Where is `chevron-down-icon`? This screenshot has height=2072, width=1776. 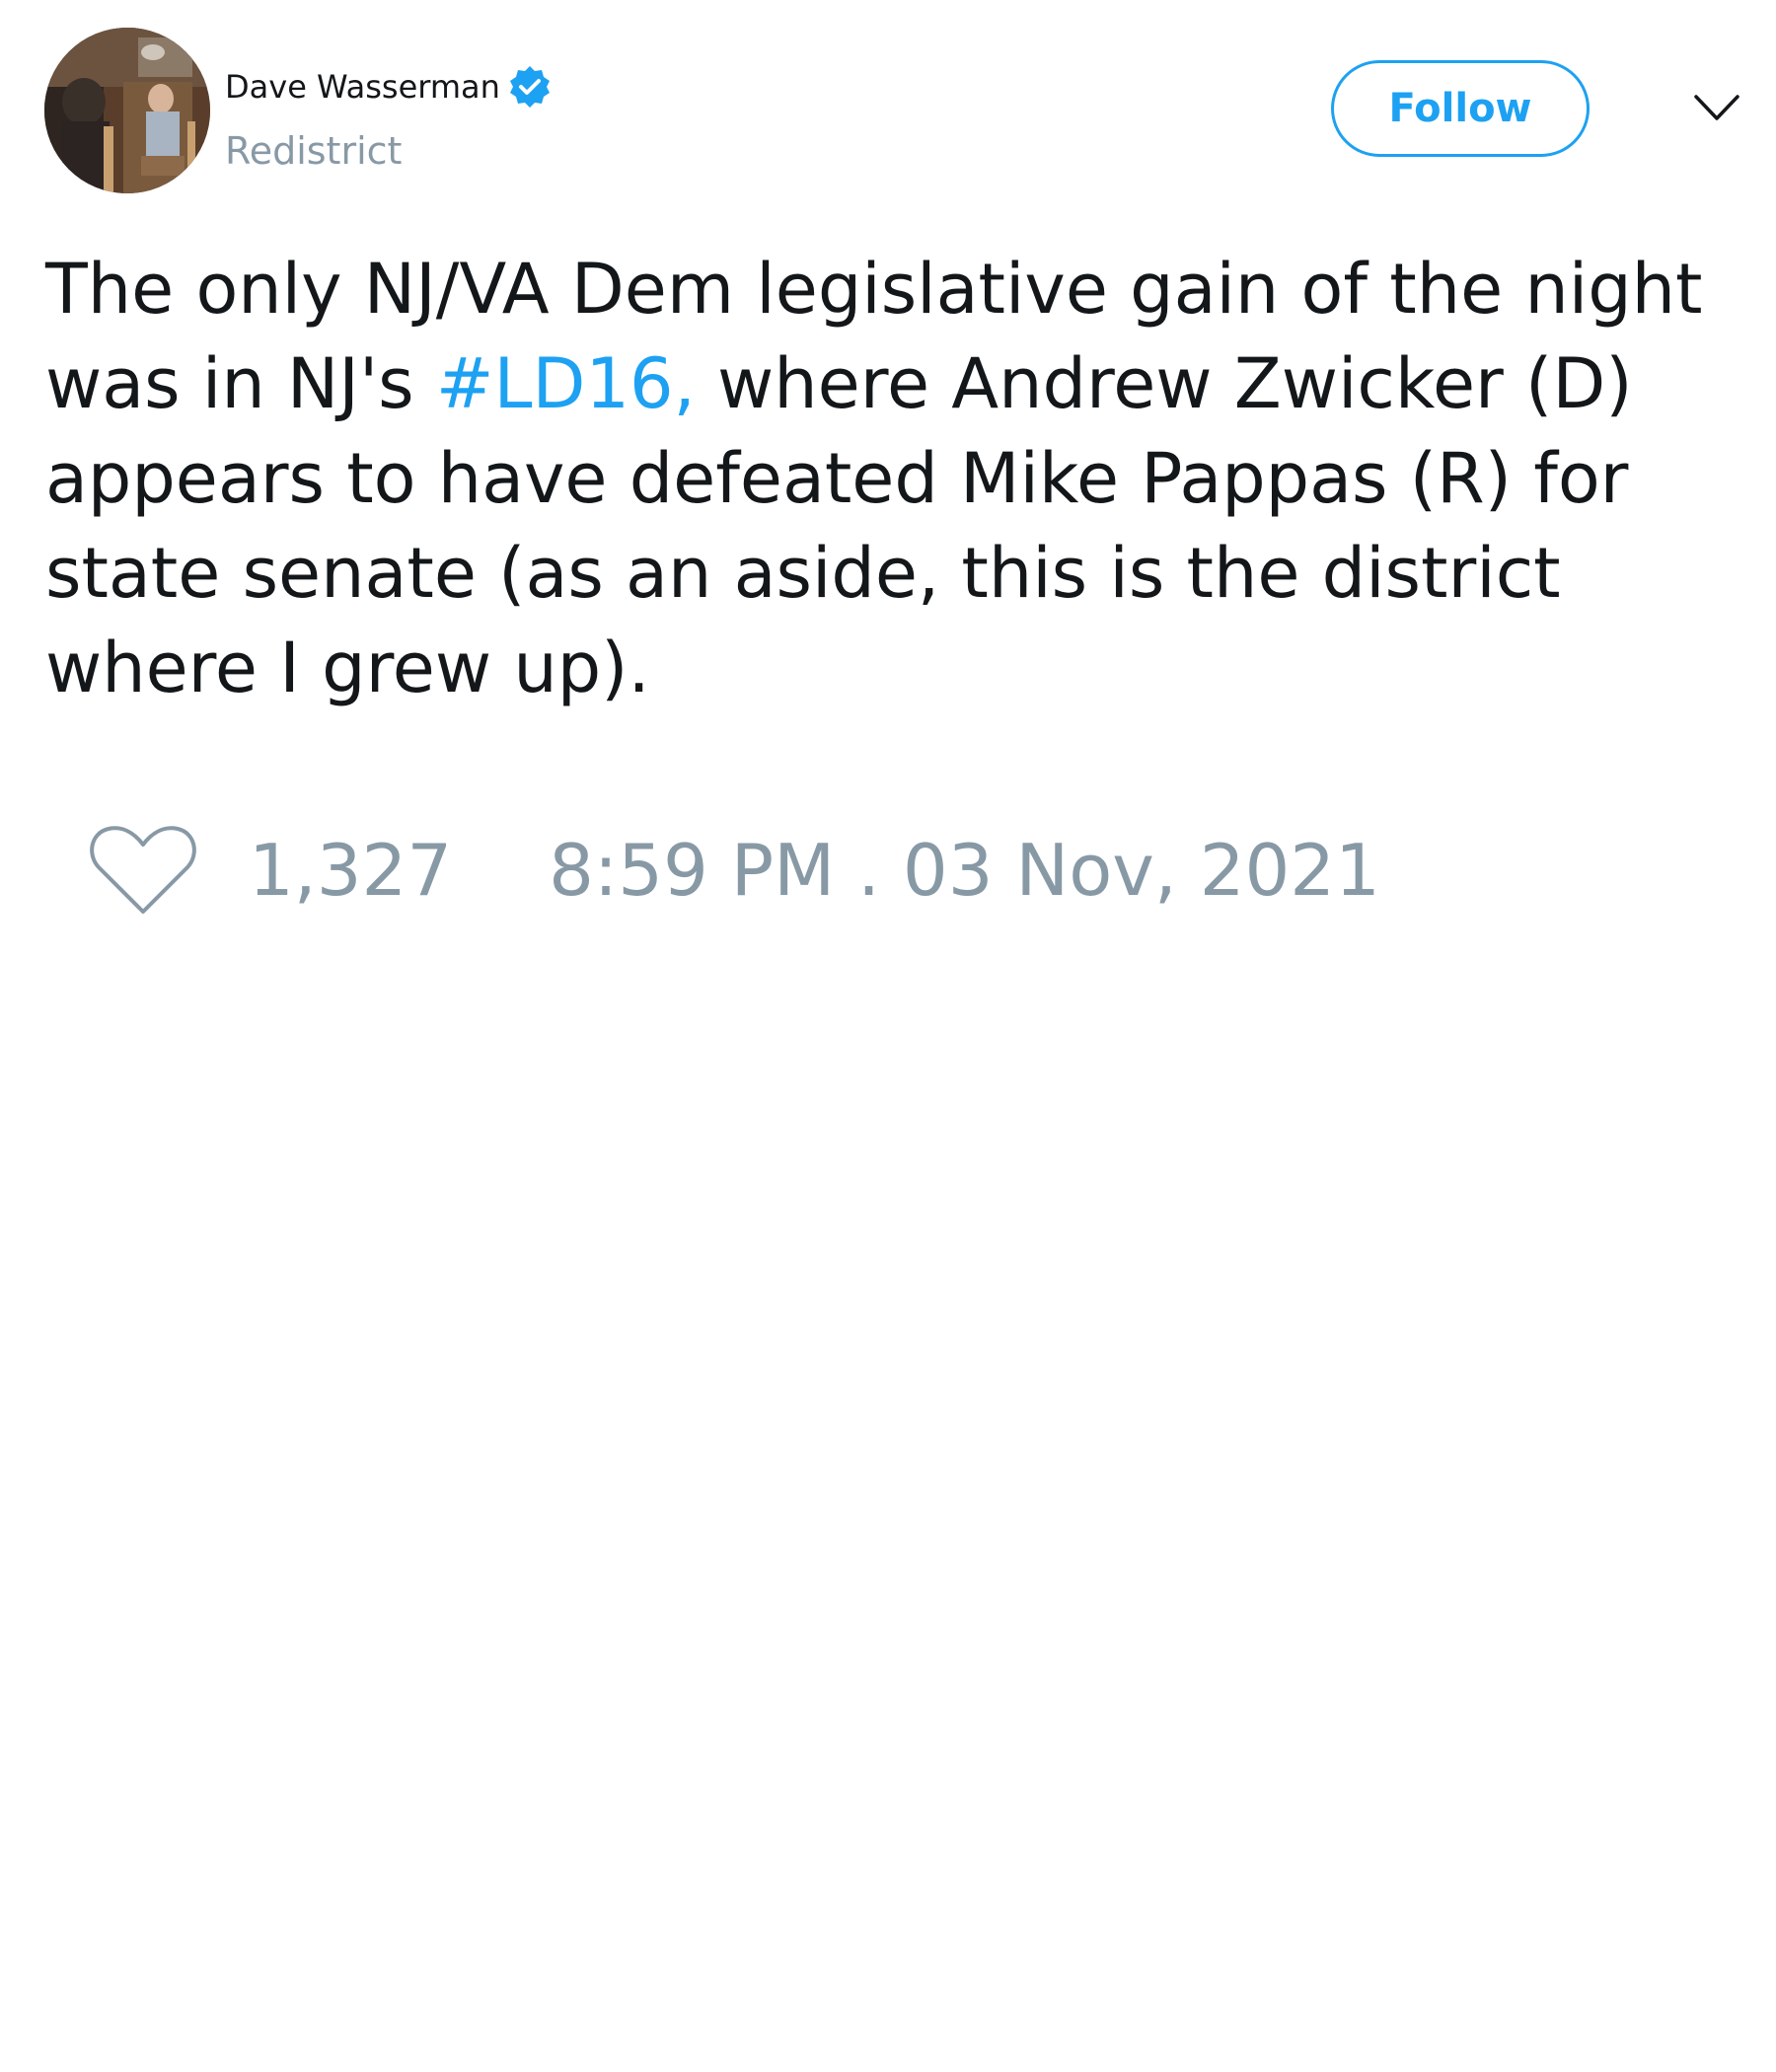
chevron-down-icon is located at coordinates (1717, 109).